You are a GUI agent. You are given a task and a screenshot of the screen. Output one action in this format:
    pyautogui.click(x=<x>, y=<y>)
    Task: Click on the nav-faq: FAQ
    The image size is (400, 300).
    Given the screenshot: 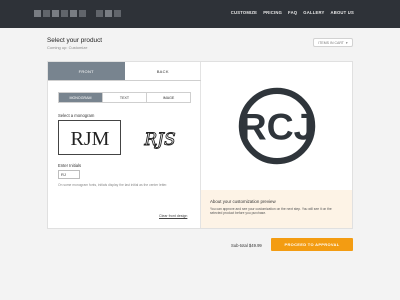 What is the action you would take?
    pyautogui.click(x=292, y=12)
    